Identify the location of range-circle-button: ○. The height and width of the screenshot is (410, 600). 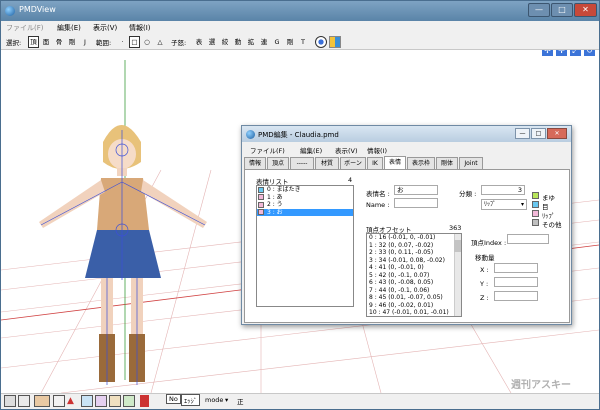
(147, 42).